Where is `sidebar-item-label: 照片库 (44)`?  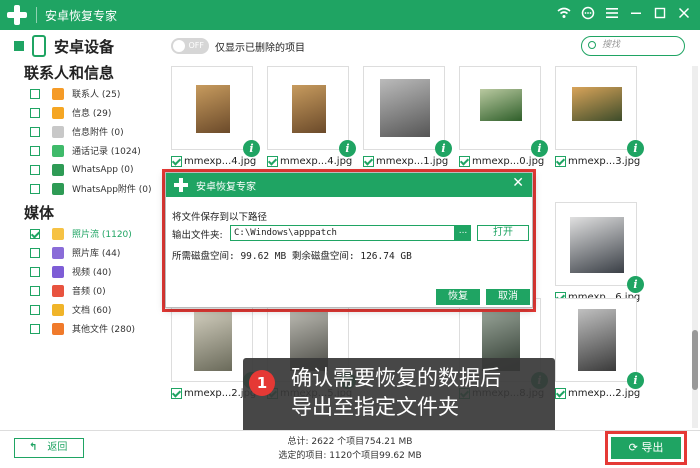 sidebar-item-label: 照片库 (44) is located at coordinates (96, 254).